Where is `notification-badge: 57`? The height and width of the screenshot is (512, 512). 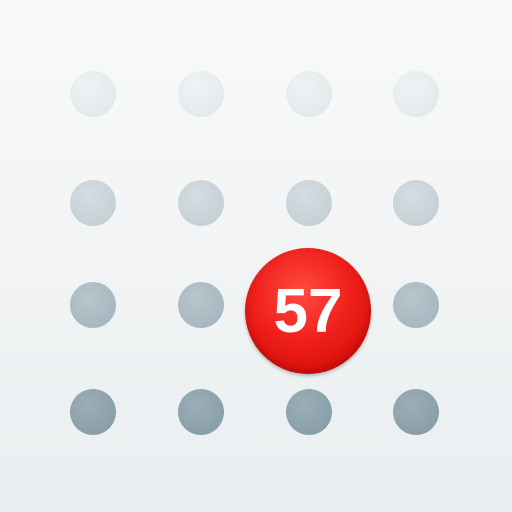 notification-badge: 57 is located at coordinates (308, 311).